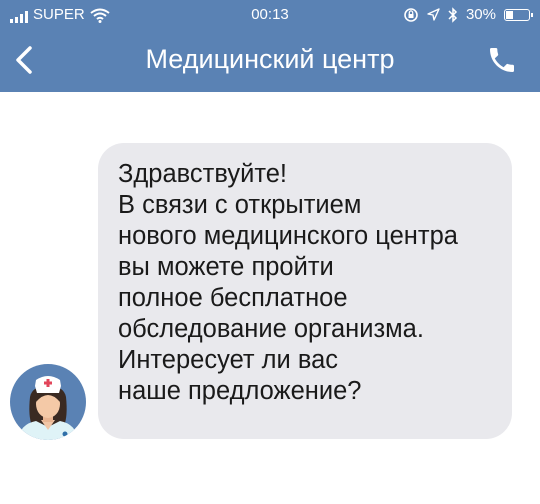 Image resolution: width=540 pixels, height=504 pixels. What do you see at coordinates (518, 14) in the screenshot?
I see `battery-icon` at bounding box center [518, 14].